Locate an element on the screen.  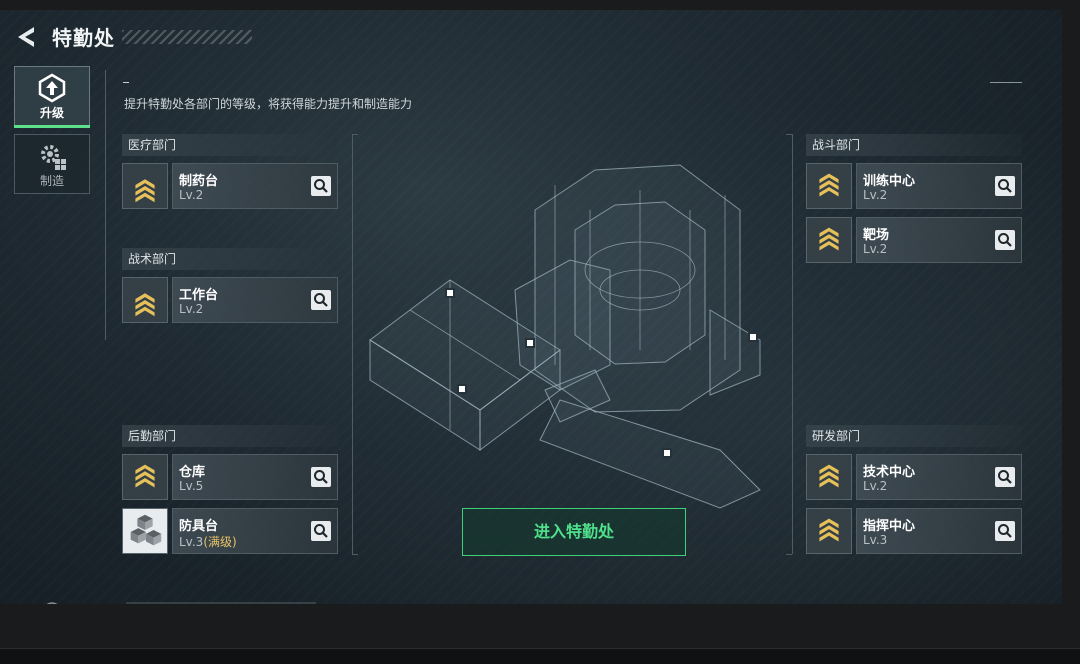
section-logistics: 后勤部门 is located at coordinates (230, 436).